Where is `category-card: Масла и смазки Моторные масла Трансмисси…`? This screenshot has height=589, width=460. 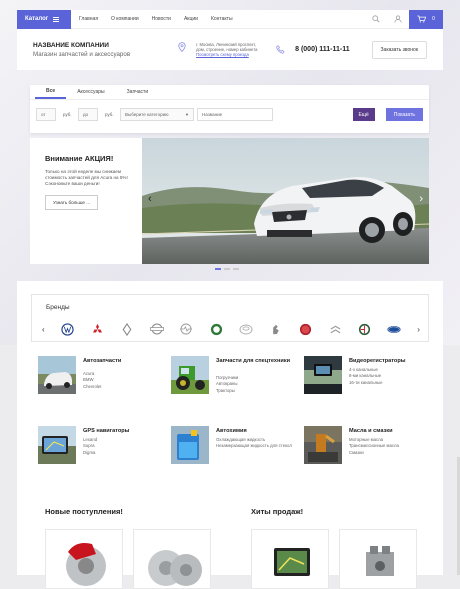 category-card: Масла и смазки Моторные масла Трансмисси… is located at coordinates (369, 451).